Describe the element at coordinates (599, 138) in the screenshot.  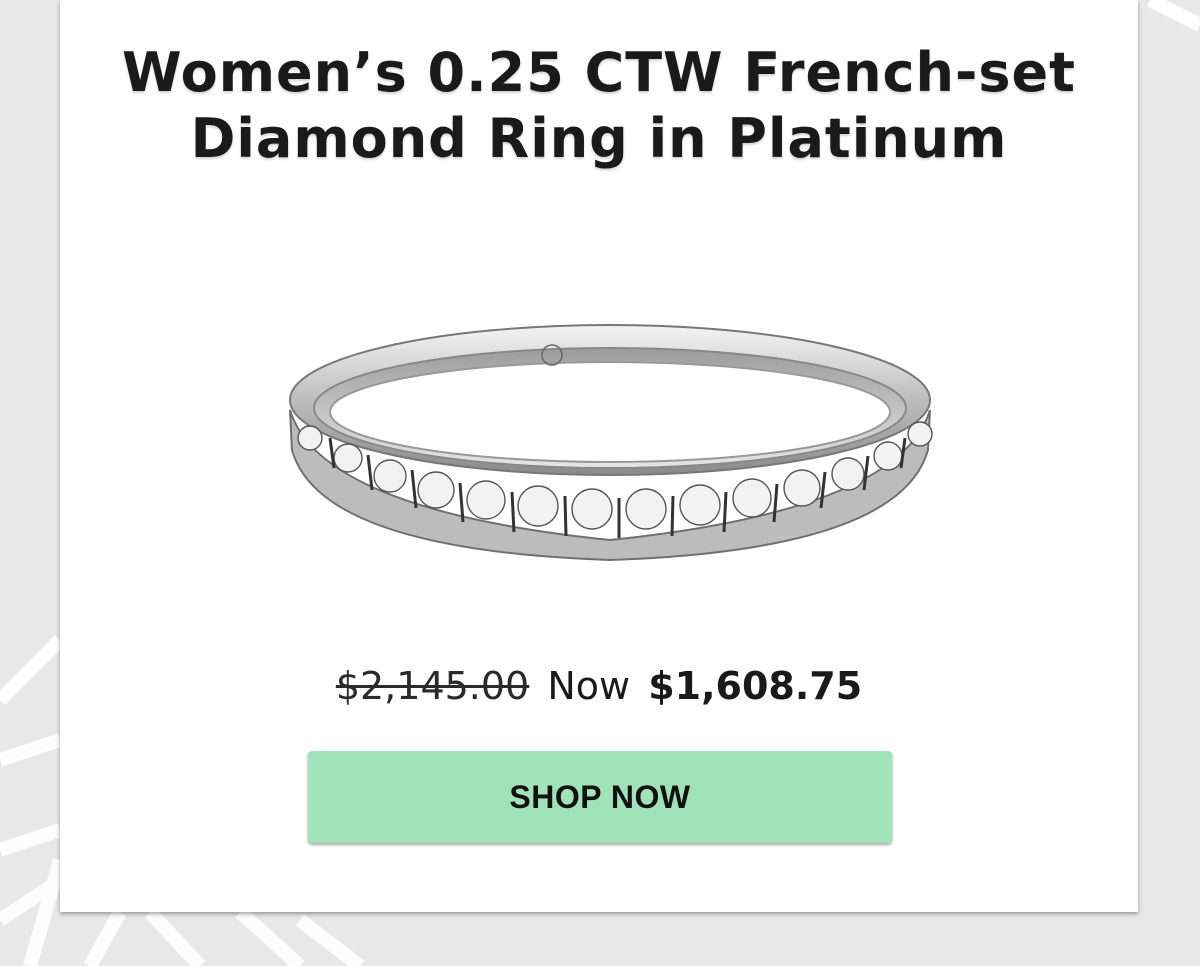
I see `product-title-line-2: Diamond Ring in Platinum` at that location.